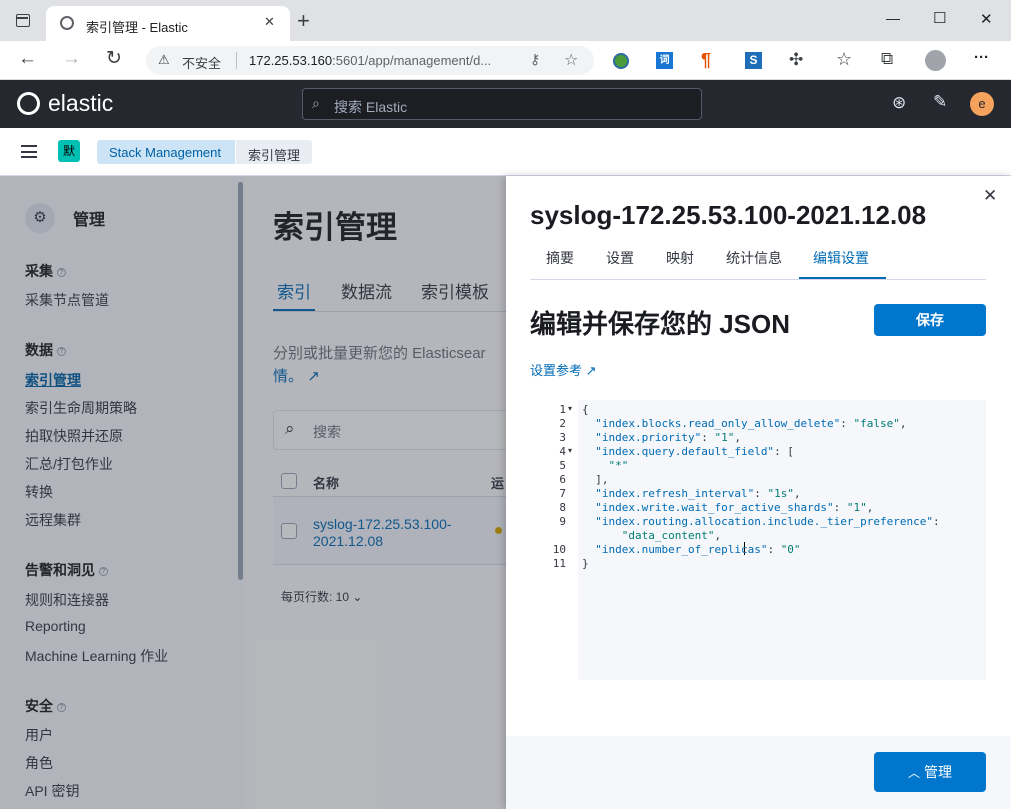  Describe the element at coordinates (758, 772) in the screenshot. I see `flyout-footer: ︿ 管理` at that location.